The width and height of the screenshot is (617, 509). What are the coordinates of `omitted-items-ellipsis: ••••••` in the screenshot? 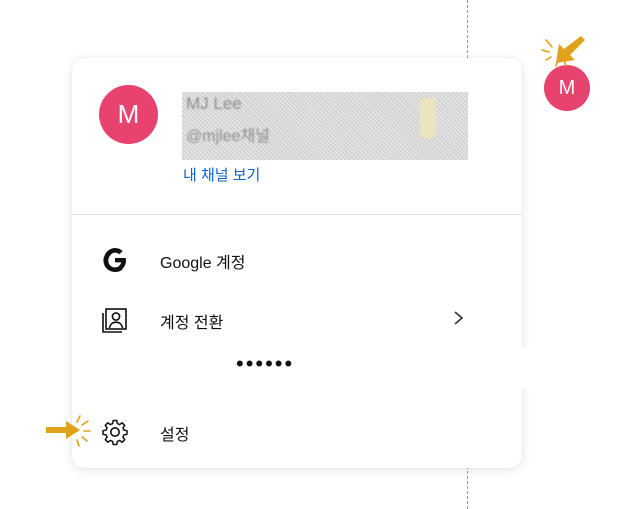 It's located at (265, 363).